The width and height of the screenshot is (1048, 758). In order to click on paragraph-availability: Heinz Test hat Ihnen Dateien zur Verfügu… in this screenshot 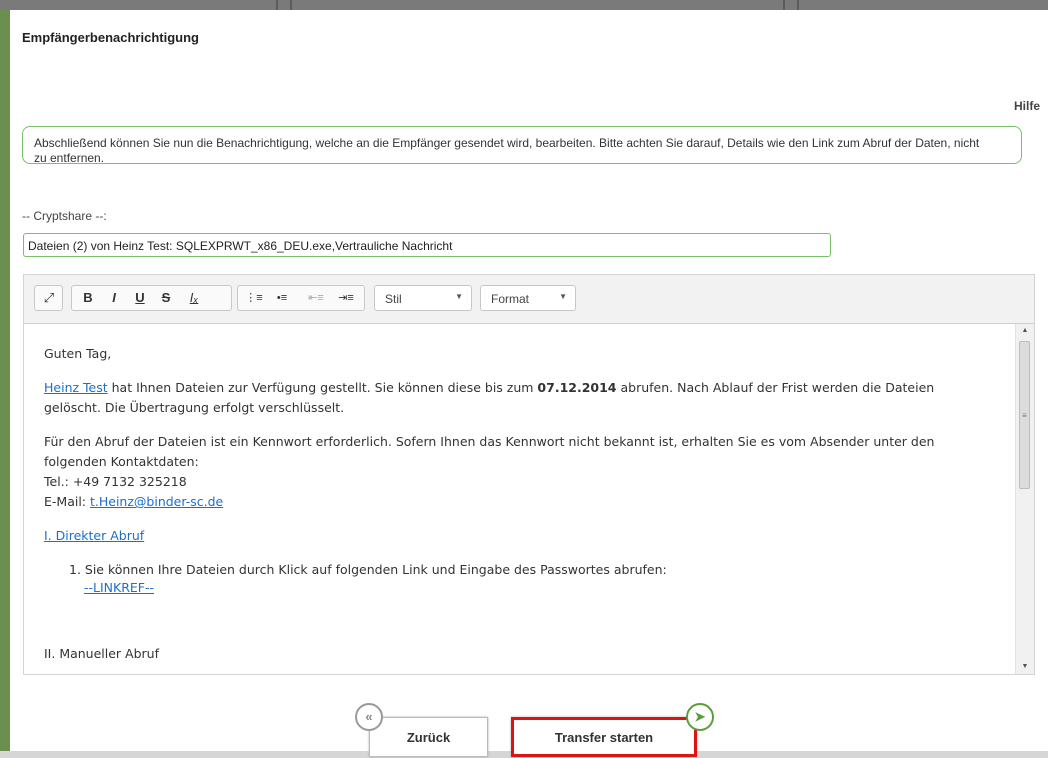, I will do `click(519, 398)`.